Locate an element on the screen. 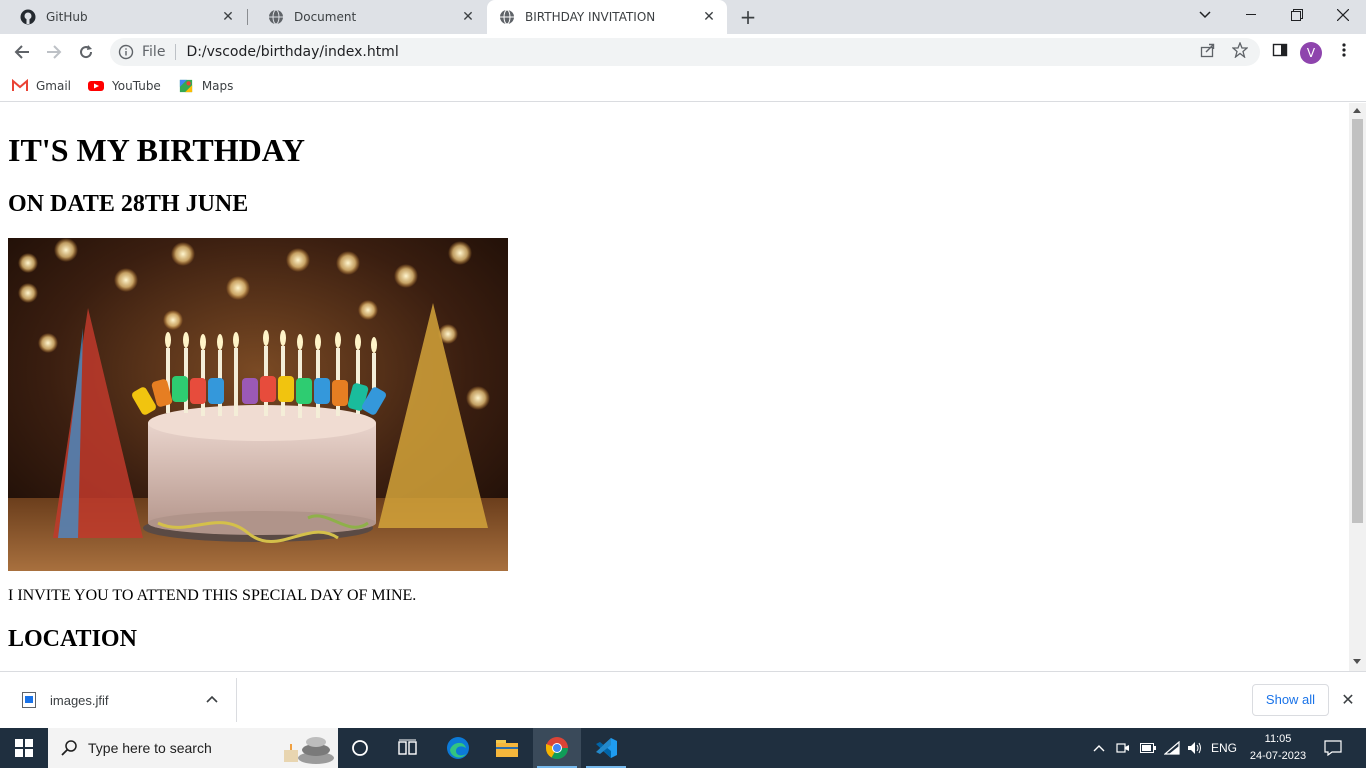 The width and height of the screenshot is (1366, 768). forward-button is located at coordinates (54, 52).